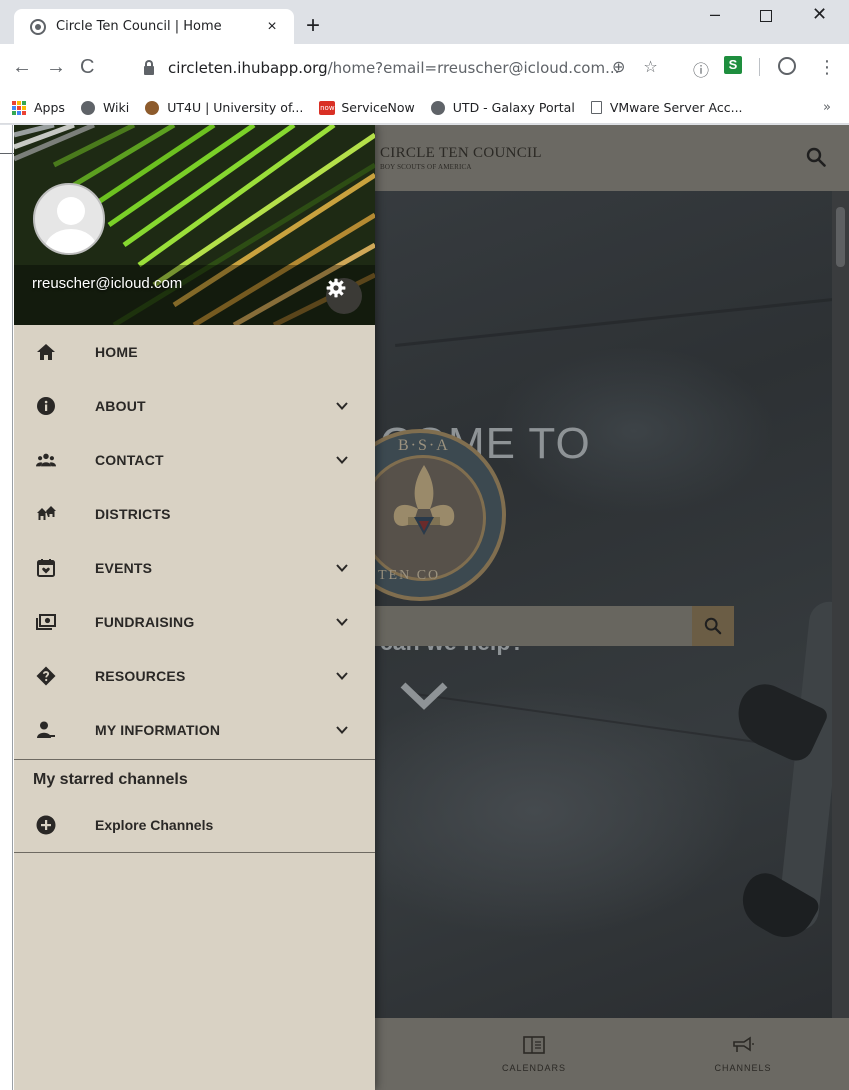 This screenshot has height=1090, width=849. Describe the element at coordinates (701, 69) in the screenshot. I see `extension-info-icon: ⓘ` at that location.